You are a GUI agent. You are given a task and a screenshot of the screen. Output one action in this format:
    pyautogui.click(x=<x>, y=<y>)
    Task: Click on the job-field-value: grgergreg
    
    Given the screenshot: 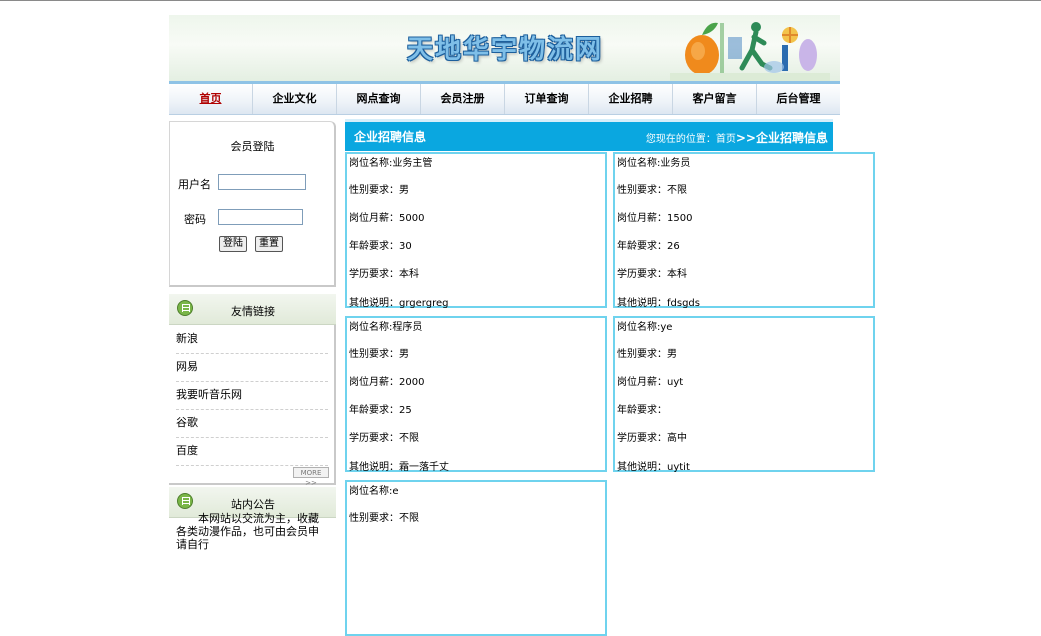 What is the action you would take?
    pyautogui.click(x=424, y=303)
    